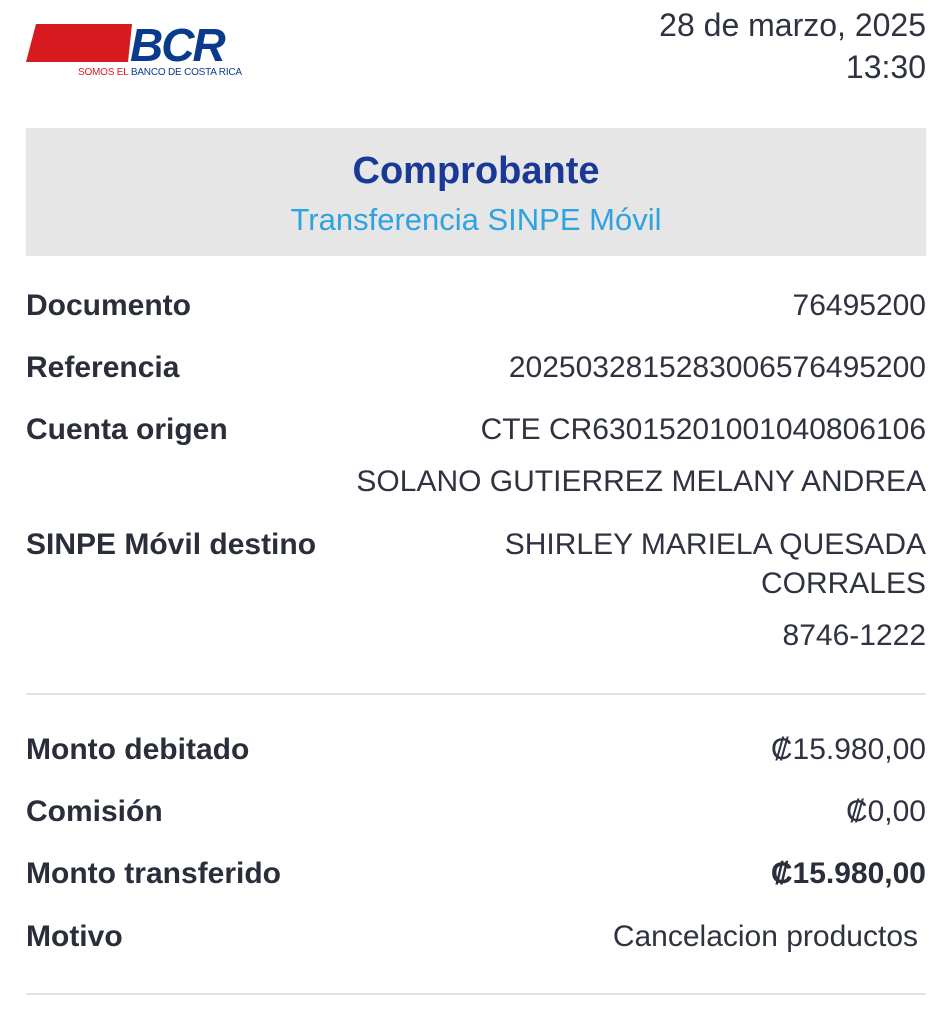 This screenshot has height=1026, width=952. What do you see at coordinates (127, 429) in the screenshot?
I see `cuenta-origen-label: Cuenta origen` at bounding box center [127, 429].